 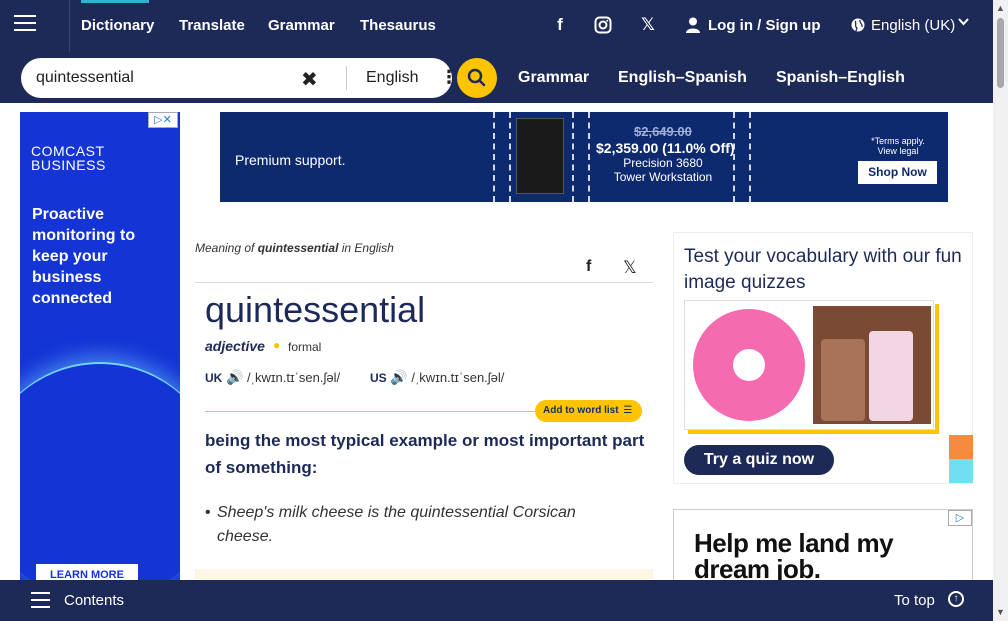 I want to click on shop-now-button: Shop Now, so click(x=897, y=172).